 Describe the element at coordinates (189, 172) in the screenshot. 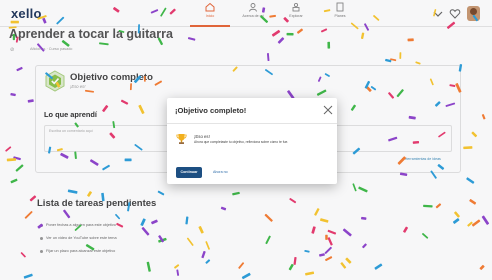

I see `continue-button: Continuar` at that location.